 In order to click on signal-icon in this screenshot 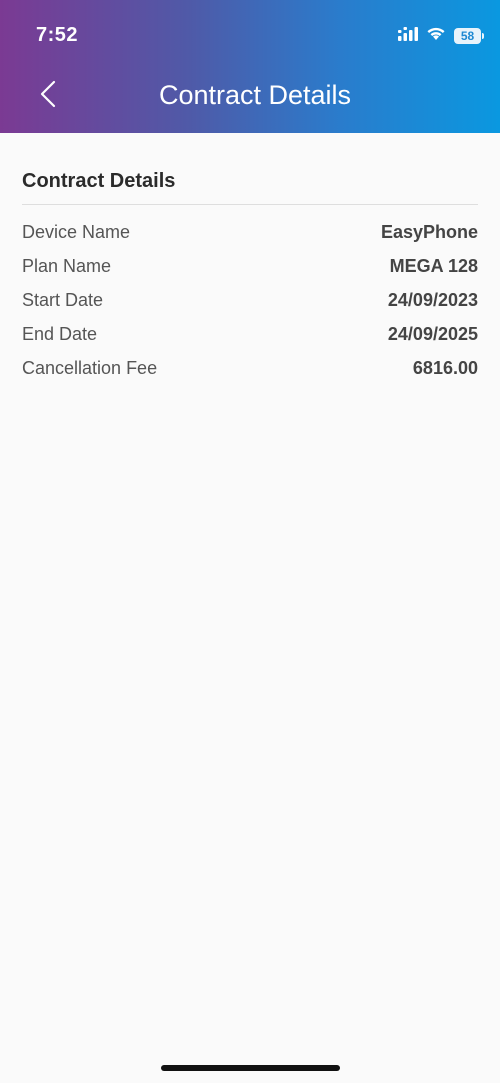, I will do `click(408, 36)`.